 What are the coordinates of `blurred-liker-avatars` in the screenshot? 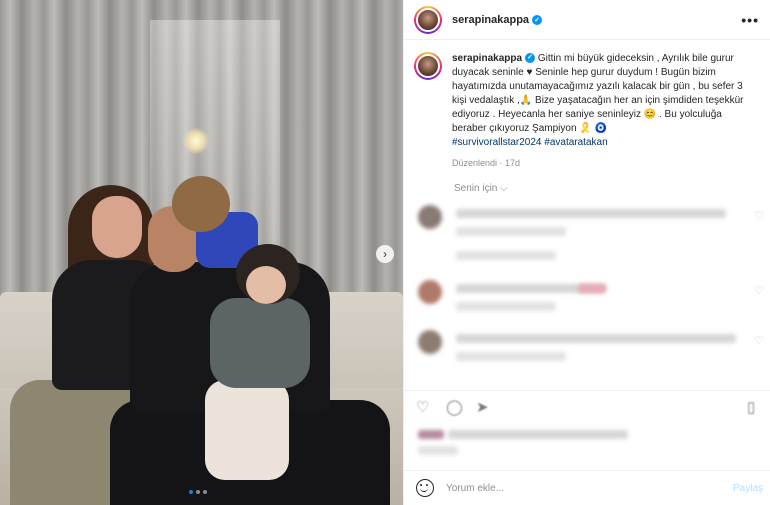 It's located at (431, 434).